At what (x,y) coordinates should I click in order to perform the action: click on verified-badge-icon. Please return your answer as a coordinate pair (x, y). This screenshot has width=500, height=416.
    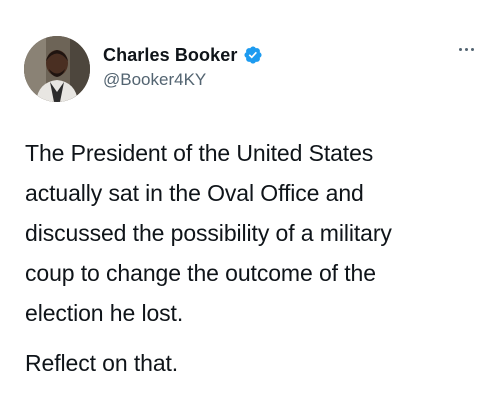
    Looking at the image, I should click on (253, 55).